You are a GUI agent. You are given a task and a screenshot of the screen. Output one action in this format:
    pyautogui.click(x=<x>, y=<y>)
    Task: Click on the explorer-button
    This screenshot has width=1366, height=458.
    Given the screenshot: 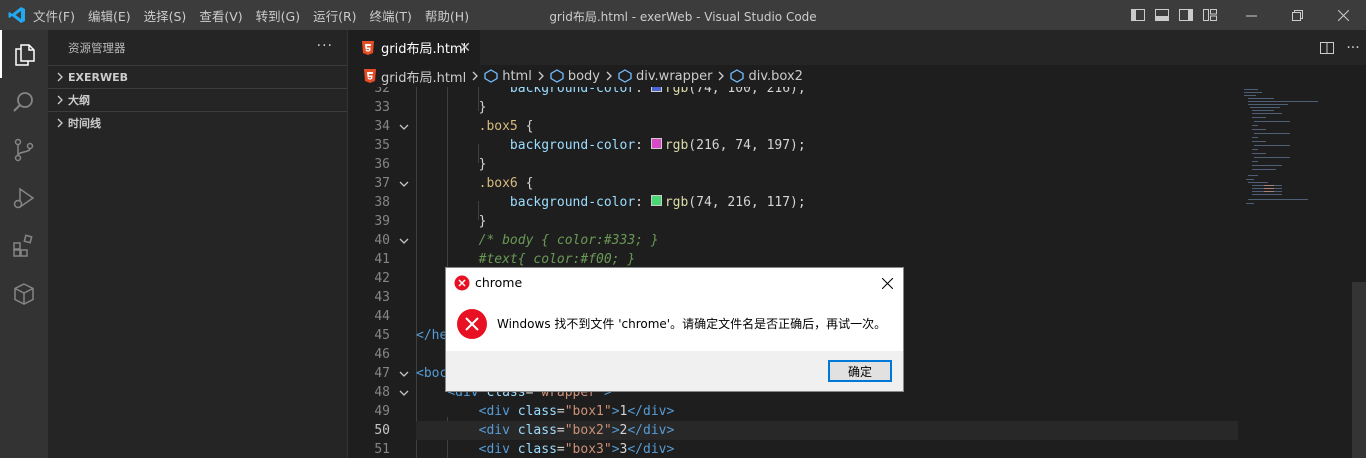 What is the action you would take?
    pyautogui.click(x=24, y=54)
    